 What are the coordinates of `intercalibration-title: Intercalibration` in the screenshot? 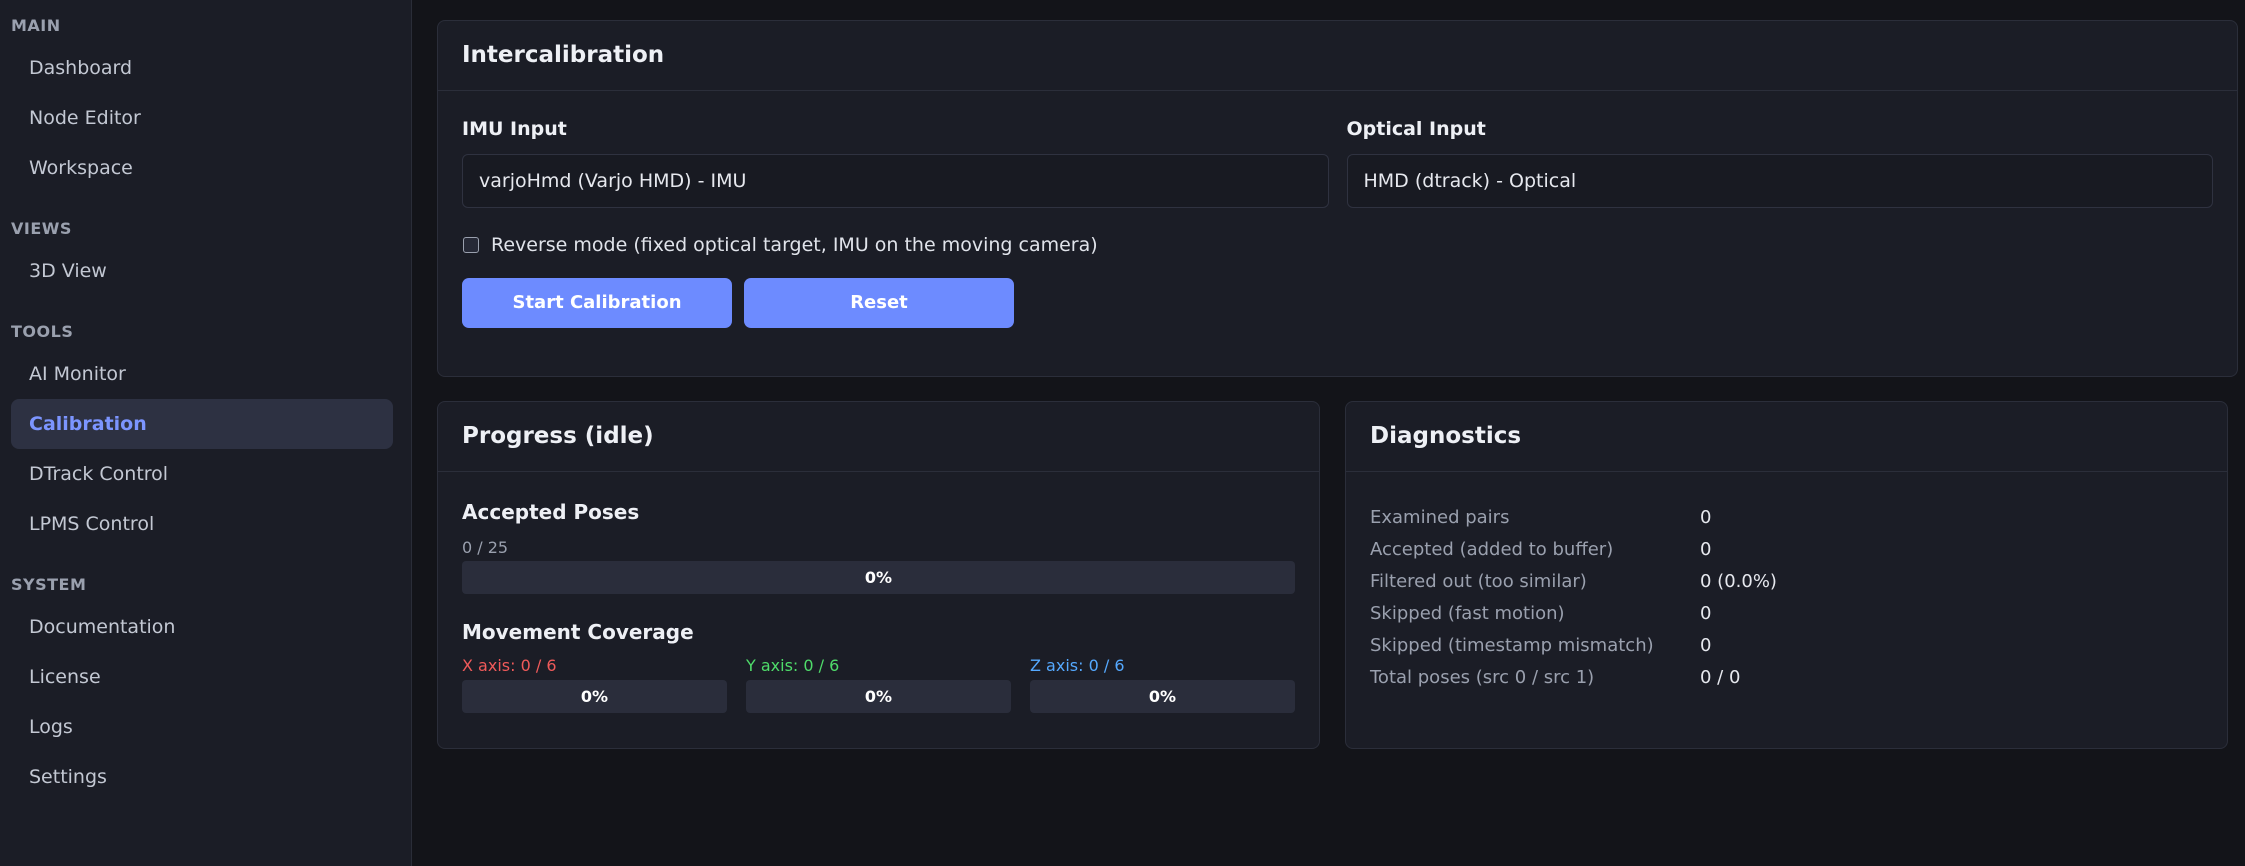 It's located at (1337, 56).